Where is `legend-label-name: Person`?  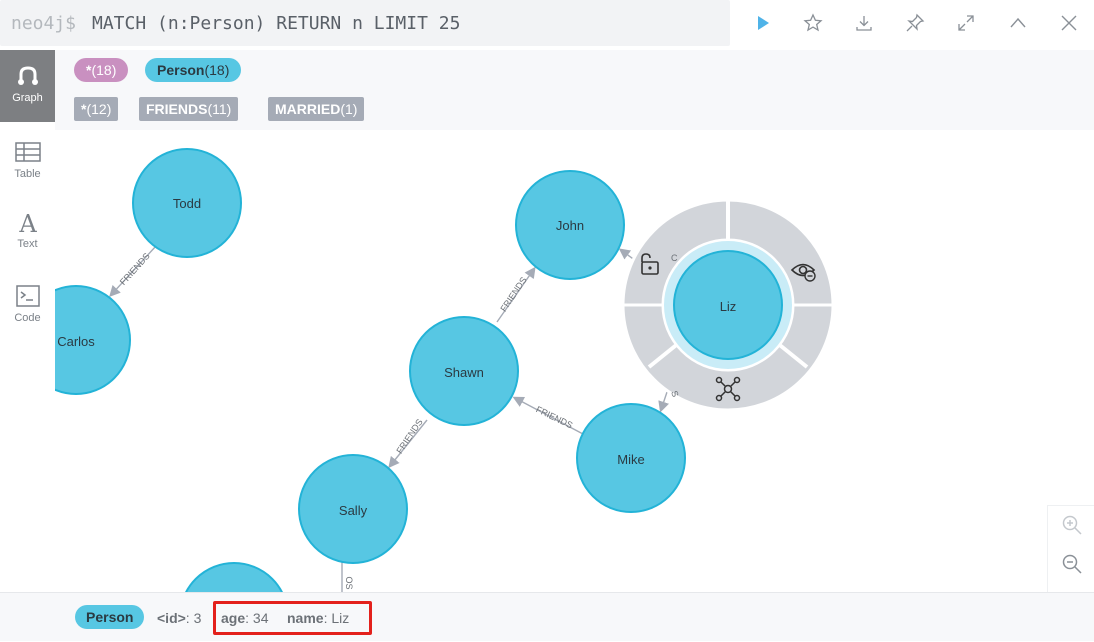 legend-label-name: Person is located at coordinates (181, 70).